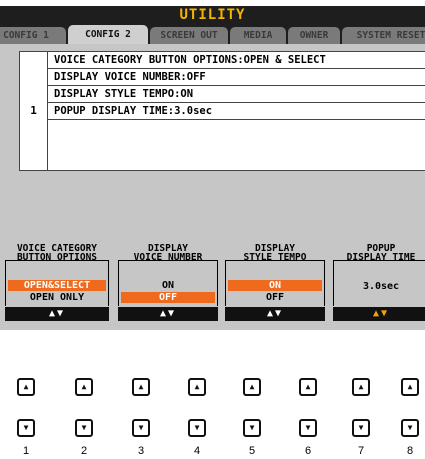 This screenshot has height=459, width=425. What do you see at coordinates (26, 451) in the screenshot?
I see `button-number-1: 1` at bounding box center [26, 451].